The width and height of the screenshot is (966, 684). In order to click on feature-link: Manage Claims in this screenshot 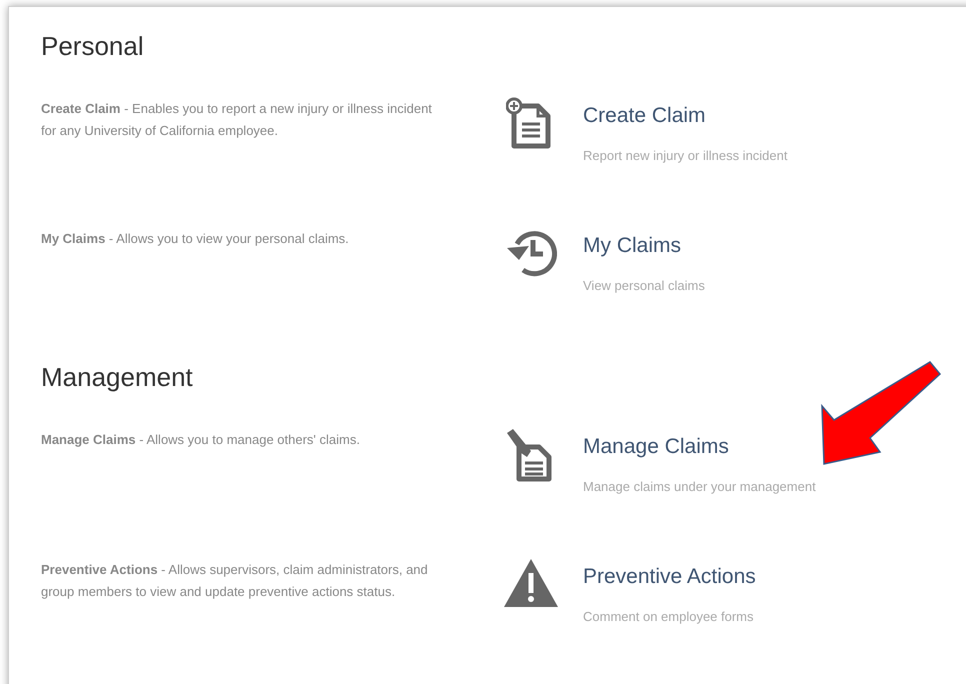, I will do `click(699, 446)`.